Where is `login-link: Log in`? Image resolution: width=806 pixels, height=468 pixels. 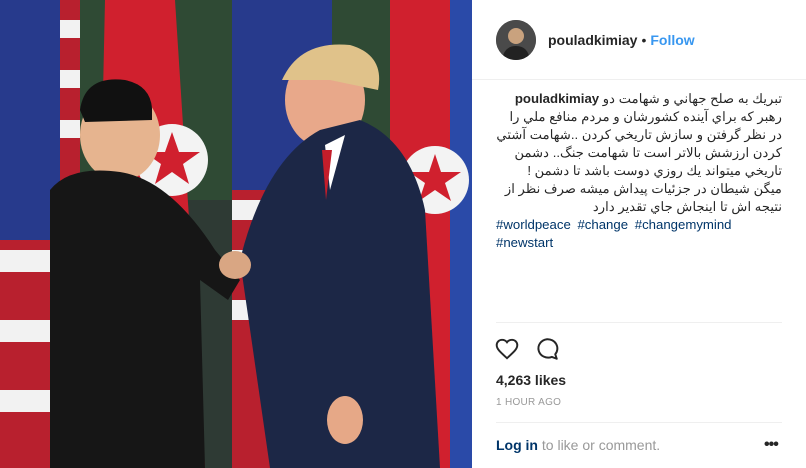 login-link: Log in is located at coordinates (517, 445).